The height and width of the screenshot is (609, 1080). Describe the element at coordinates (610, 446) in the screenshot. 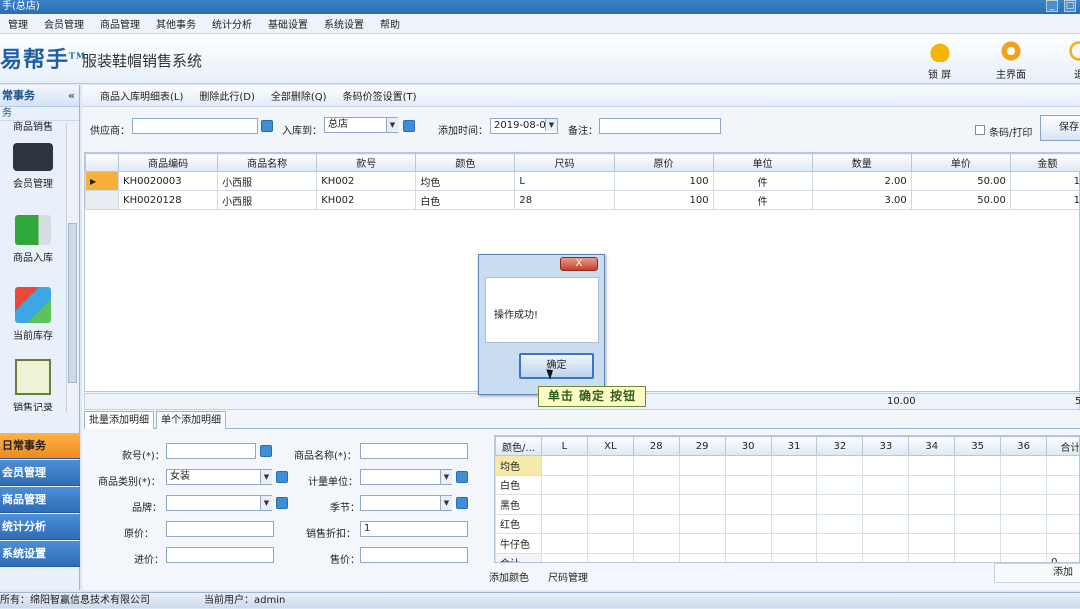

I see `column-header: XL` at that location.